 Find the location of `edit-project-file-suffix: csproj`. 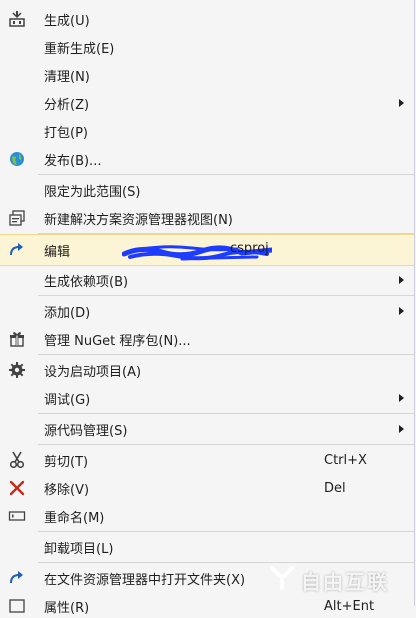

edit-project-file-suffix: csproj is located at coordinates (249, 248).